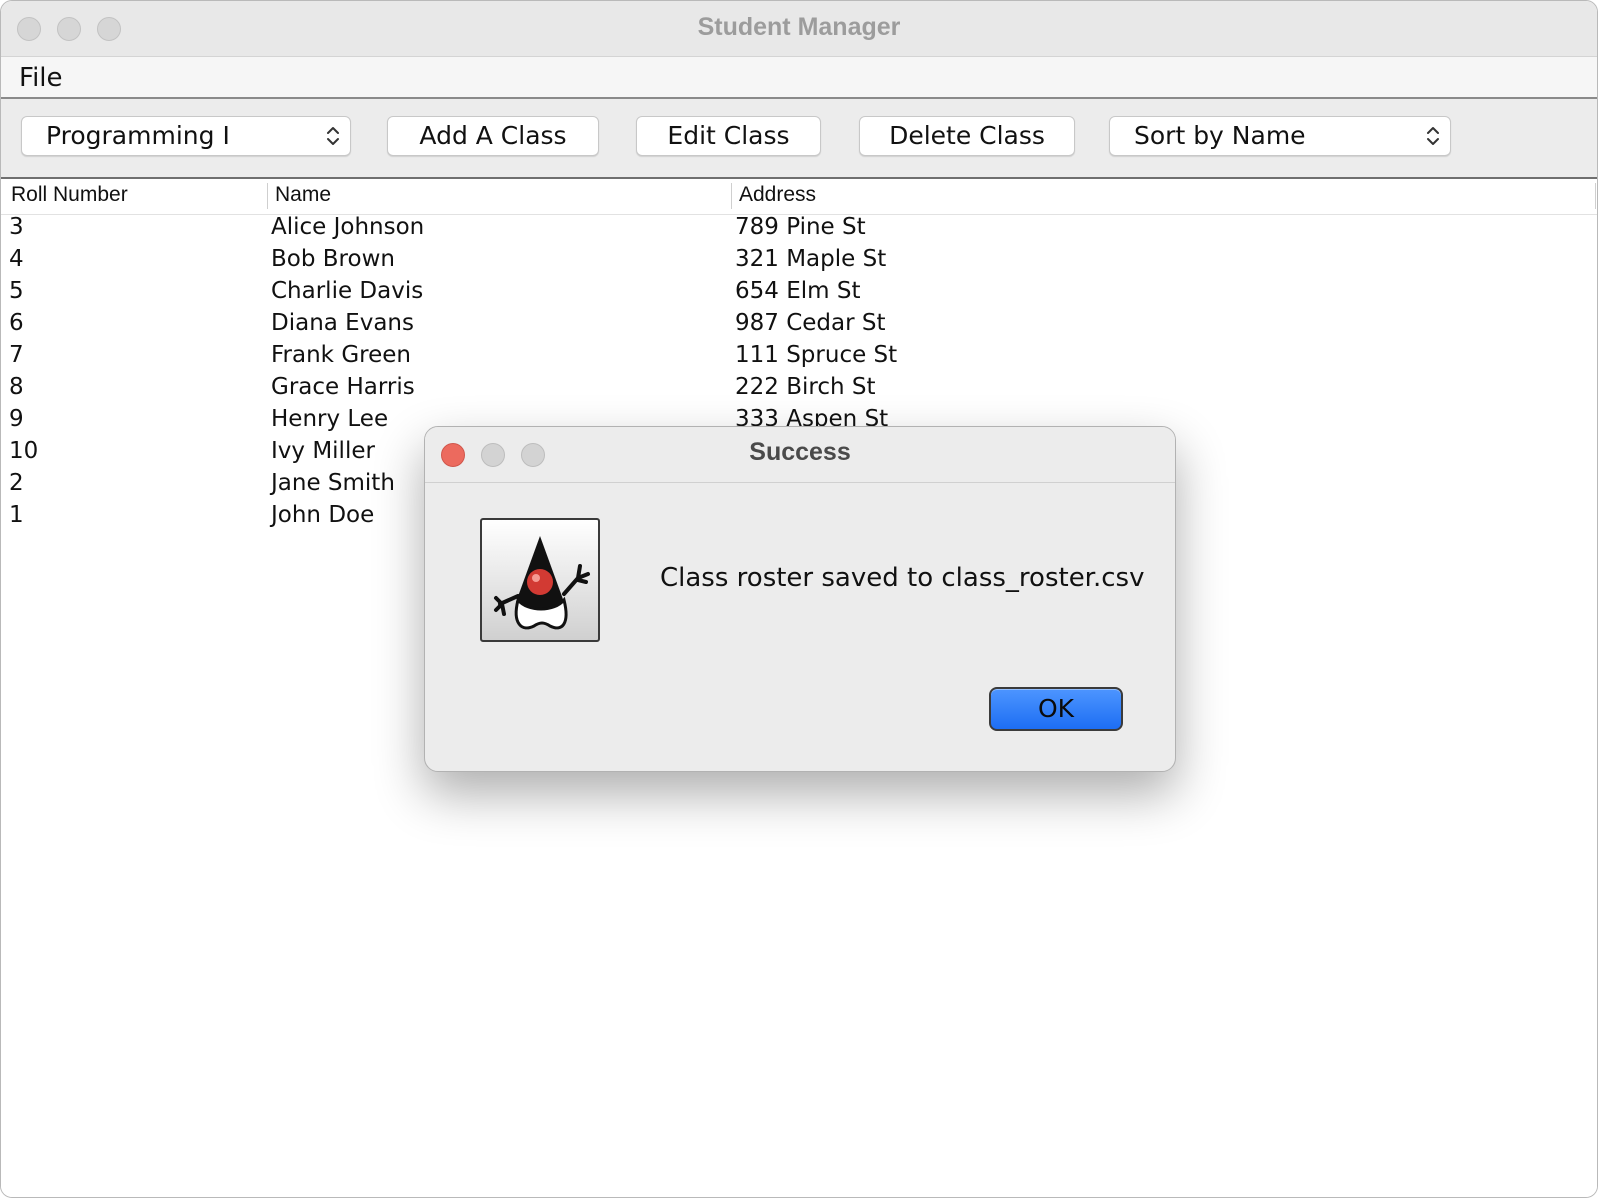  I want to click on cell-roll: 8, so click(16, 387).